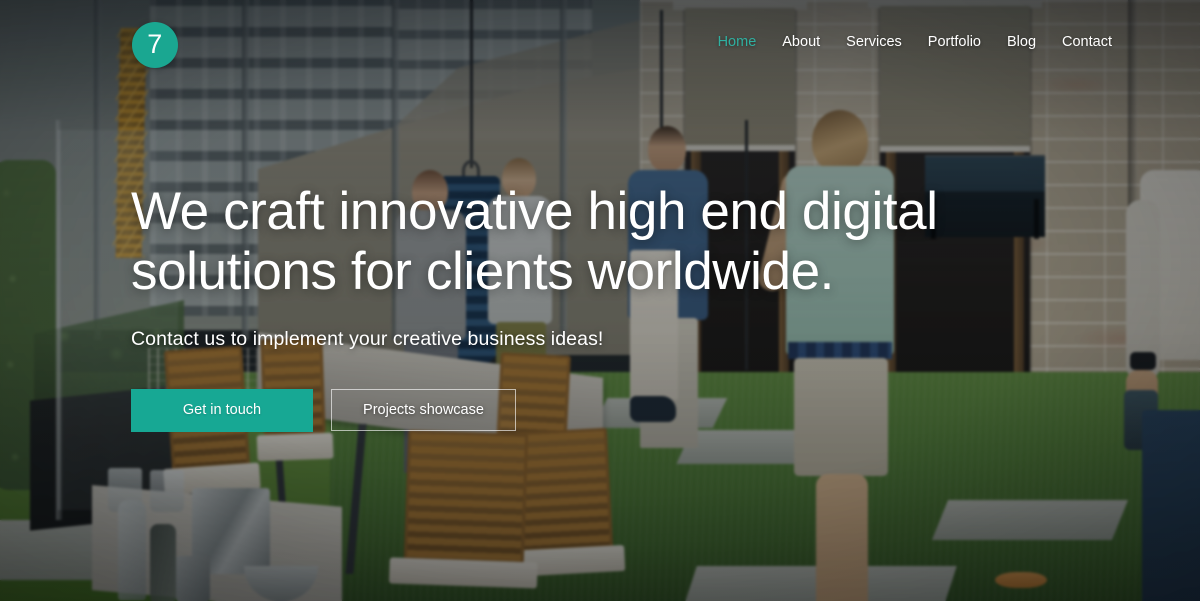 This screenshot has width=1200, height=601. I want to click on hero-cta-group: Get in touch Projects showcase, so click(581, 410).